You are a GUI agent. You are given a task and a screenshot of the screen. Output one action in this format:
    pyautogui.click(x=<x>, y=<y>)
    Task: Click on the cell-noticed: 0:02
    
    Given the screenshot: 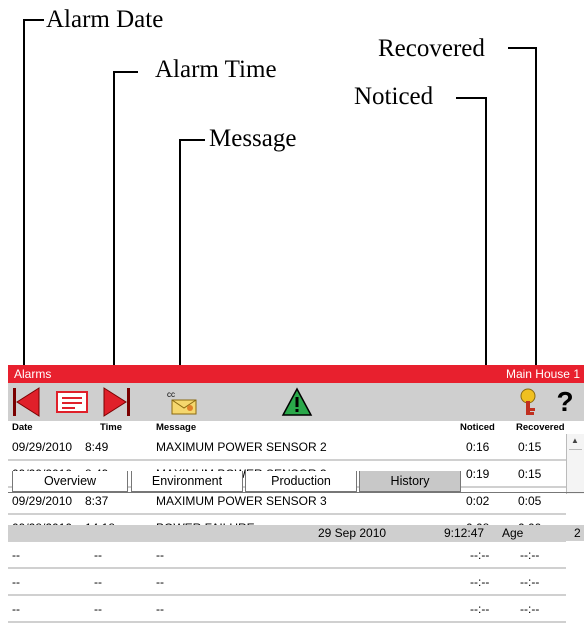 What is the action you would take?
    pyautogui.click(x=478, y=501)
    